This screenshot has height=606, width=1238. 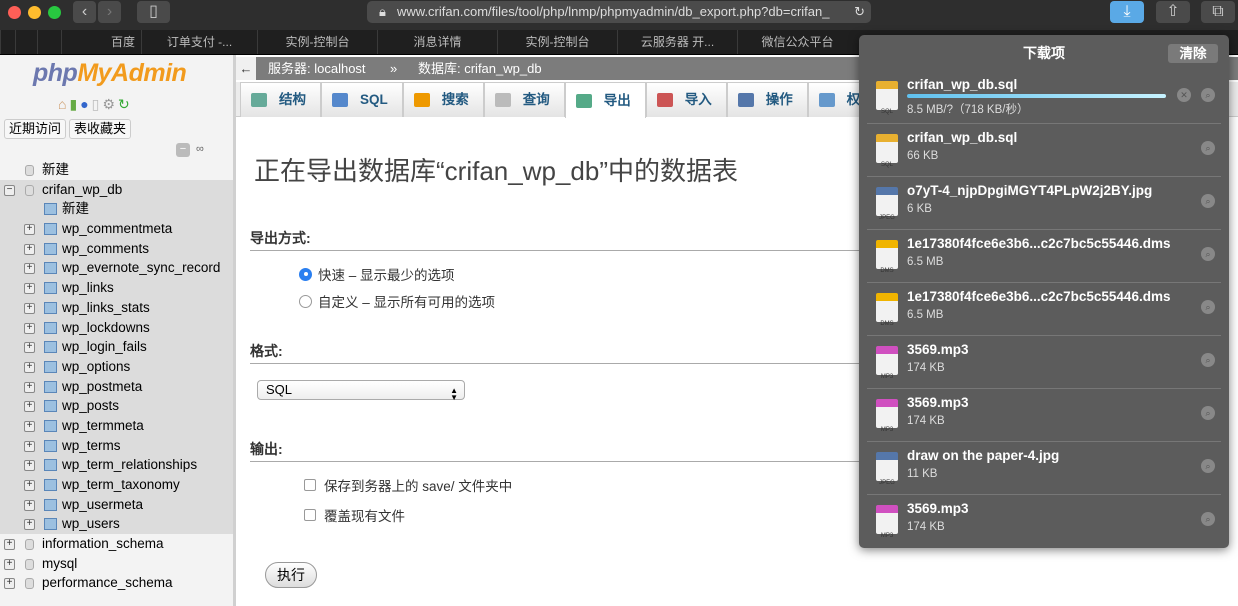 I want to click on help-icon: ●, so click(x=85, y=104).